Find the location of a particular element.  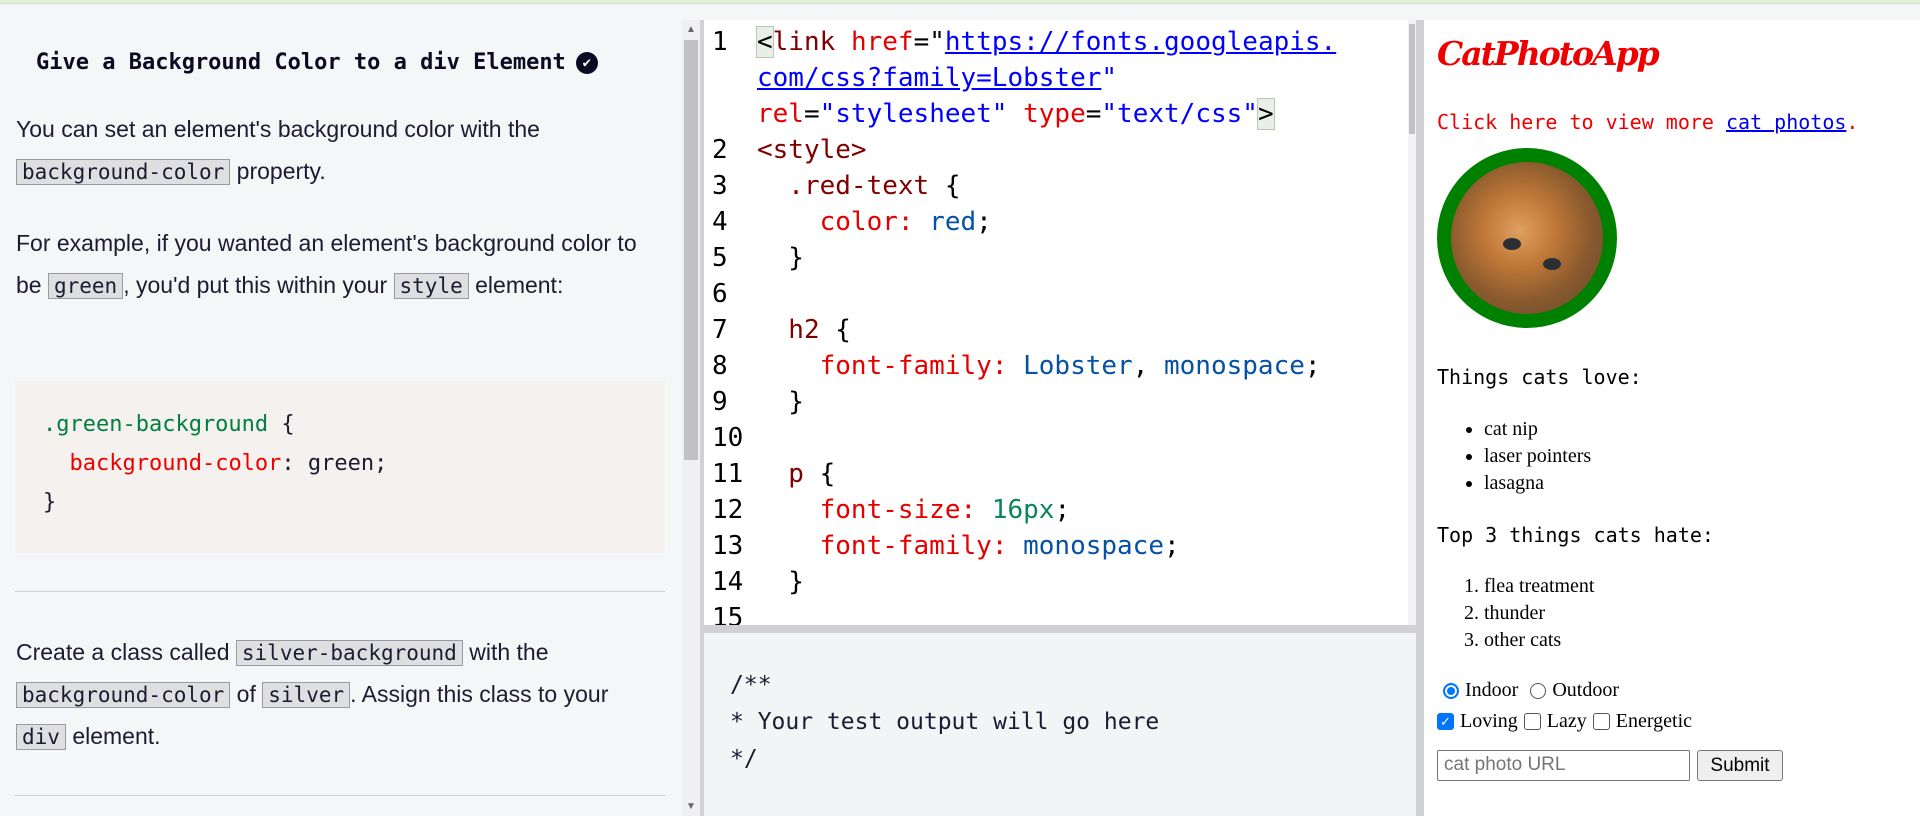

code-line: font-size: 16px; is located at coordinates (913, 510).